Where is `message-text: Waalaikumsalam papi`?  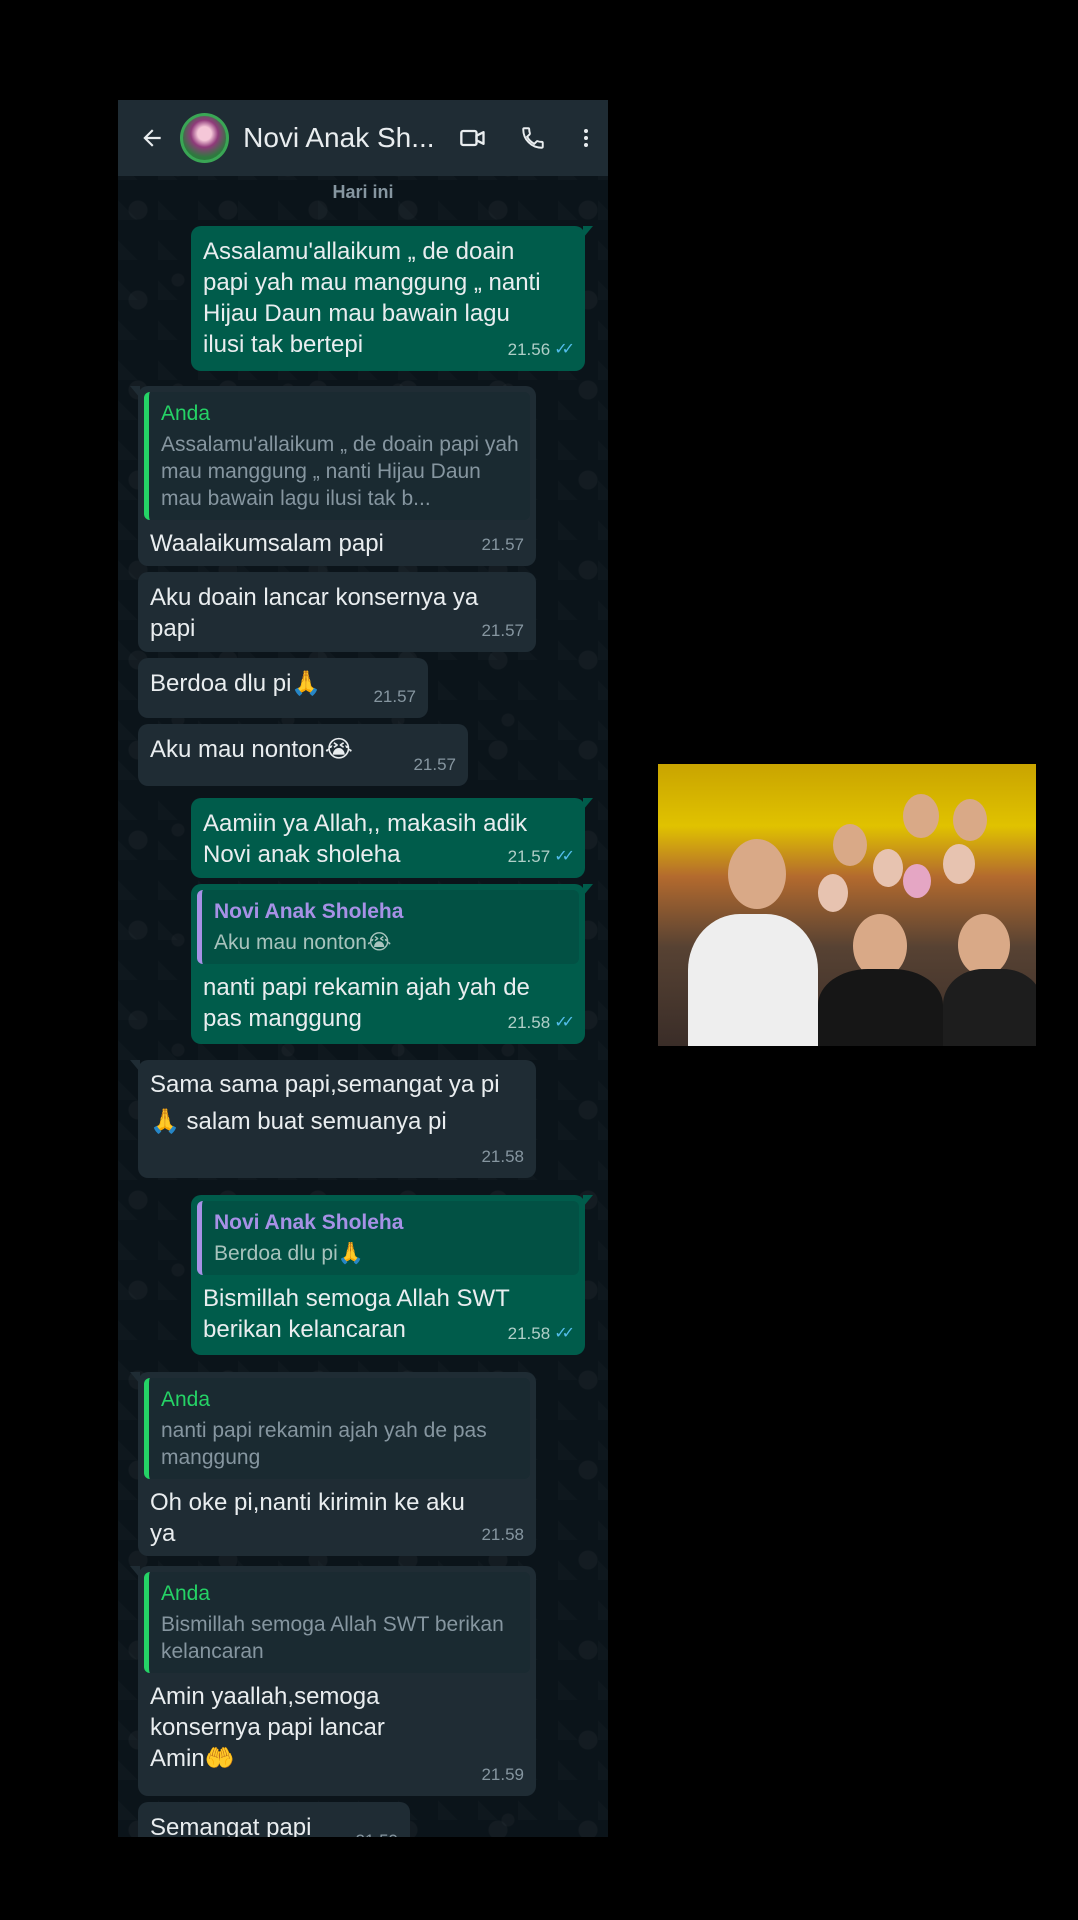 message-text: Waalaikumsalam papi is located at coordinates (267, 543).